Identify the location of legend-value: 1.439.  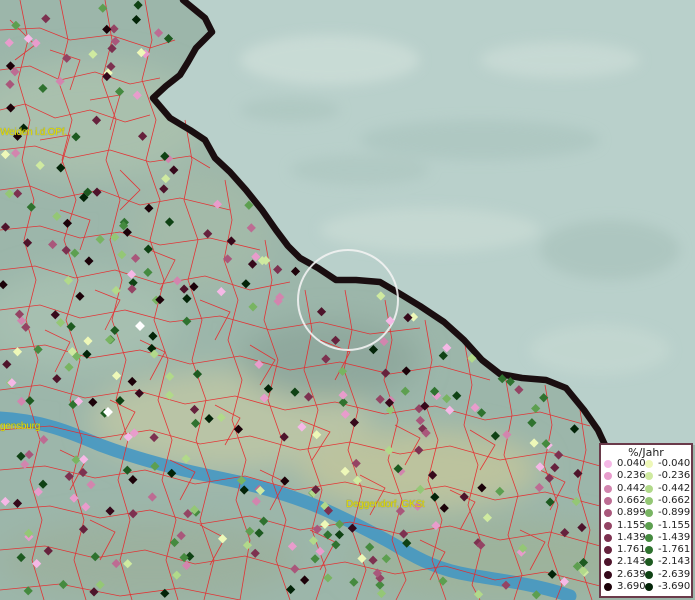
(631, 537).